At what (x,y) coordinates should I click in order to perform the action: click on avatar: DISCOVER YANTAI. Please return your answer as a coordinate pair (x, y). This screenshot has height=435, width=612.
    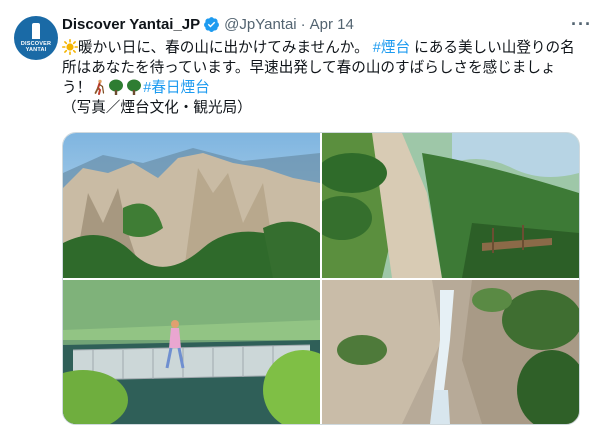
    Looking at the image, I should click on (36, 38).